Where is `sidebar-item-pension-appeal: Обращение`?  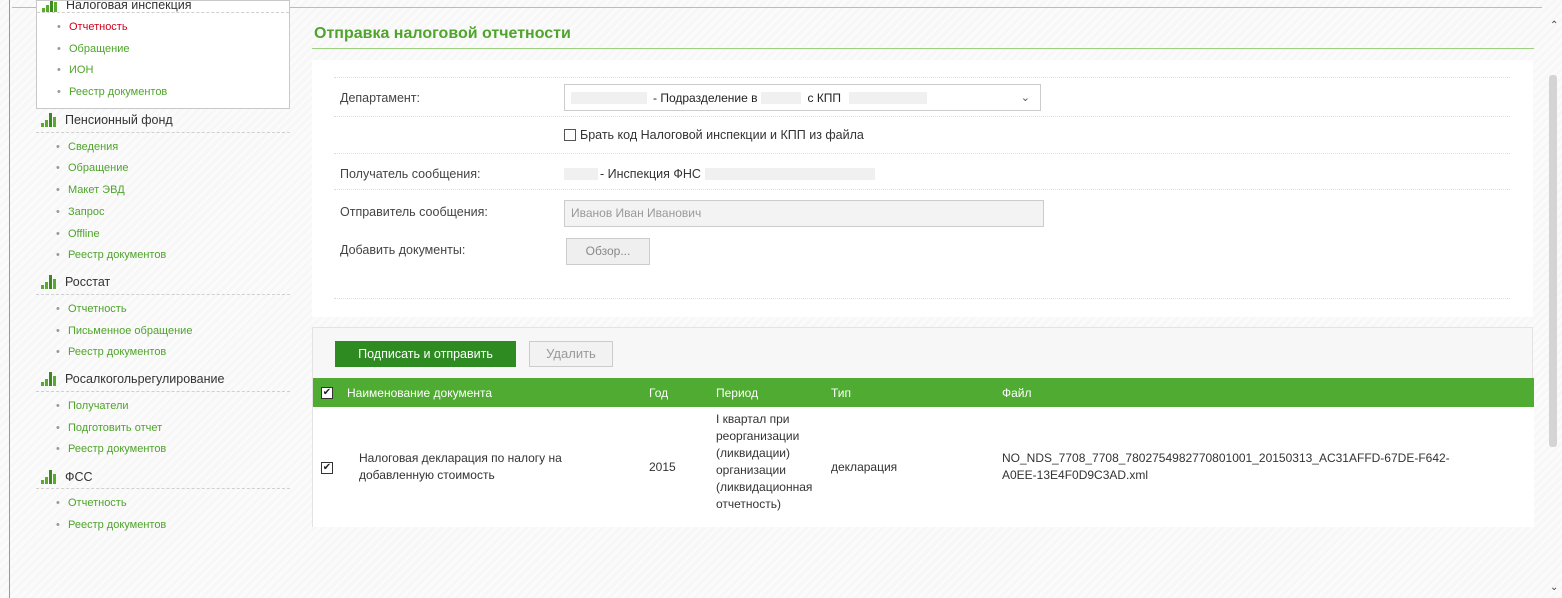 sidebar-item-pension-appeal: Обращение is located at coordinates (173, 169).